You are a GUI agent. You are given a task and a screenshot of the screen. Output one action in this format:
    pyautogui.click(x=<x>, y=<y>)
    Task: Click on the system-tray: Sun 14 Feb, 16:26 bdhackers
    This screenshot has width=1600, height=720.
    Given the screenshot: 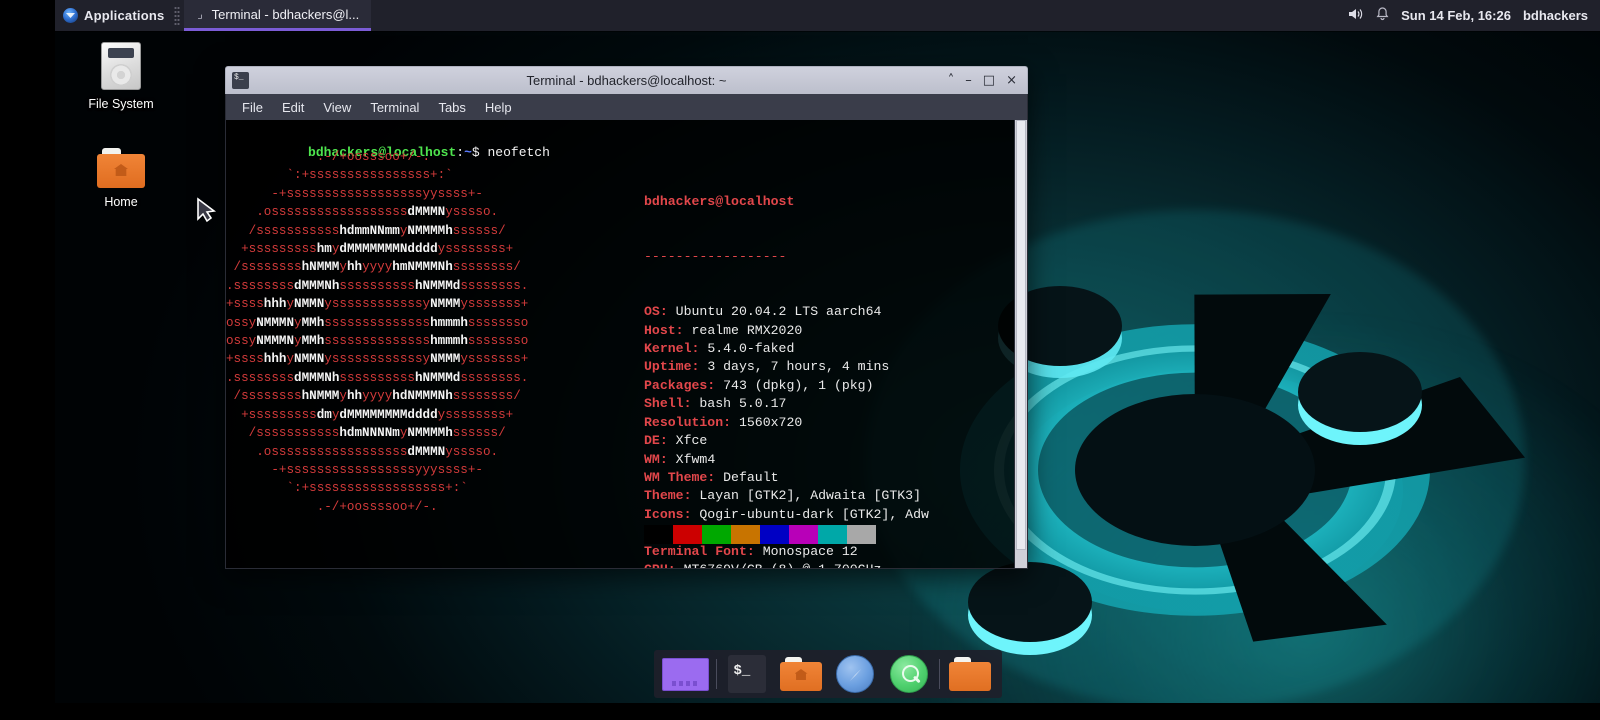 What is the action you would take?
    pyautogui.click(x=1474, y=15)
    